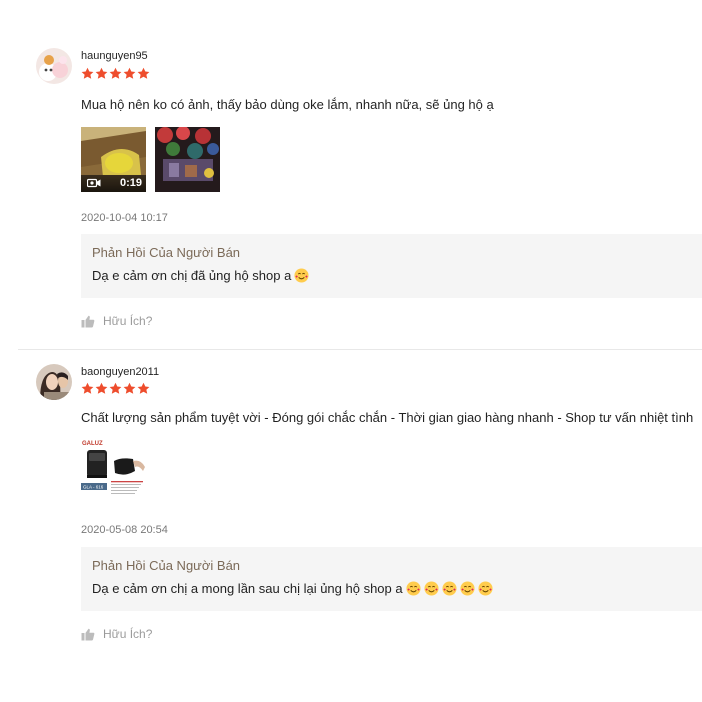 The width and height of the screenshot is (702, 702). What do you see at coordinates (124, 530) in the screenshot?
I see `review-date: 2020-05-08 20:54` at bounding box center [124, 530].